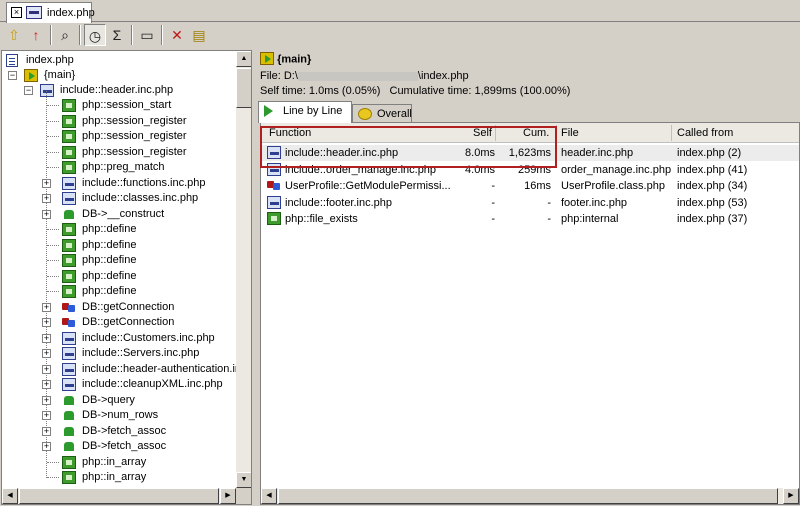 The image size is (800, 506). I want to click on tab-overall: Overall, so click(382, 114).